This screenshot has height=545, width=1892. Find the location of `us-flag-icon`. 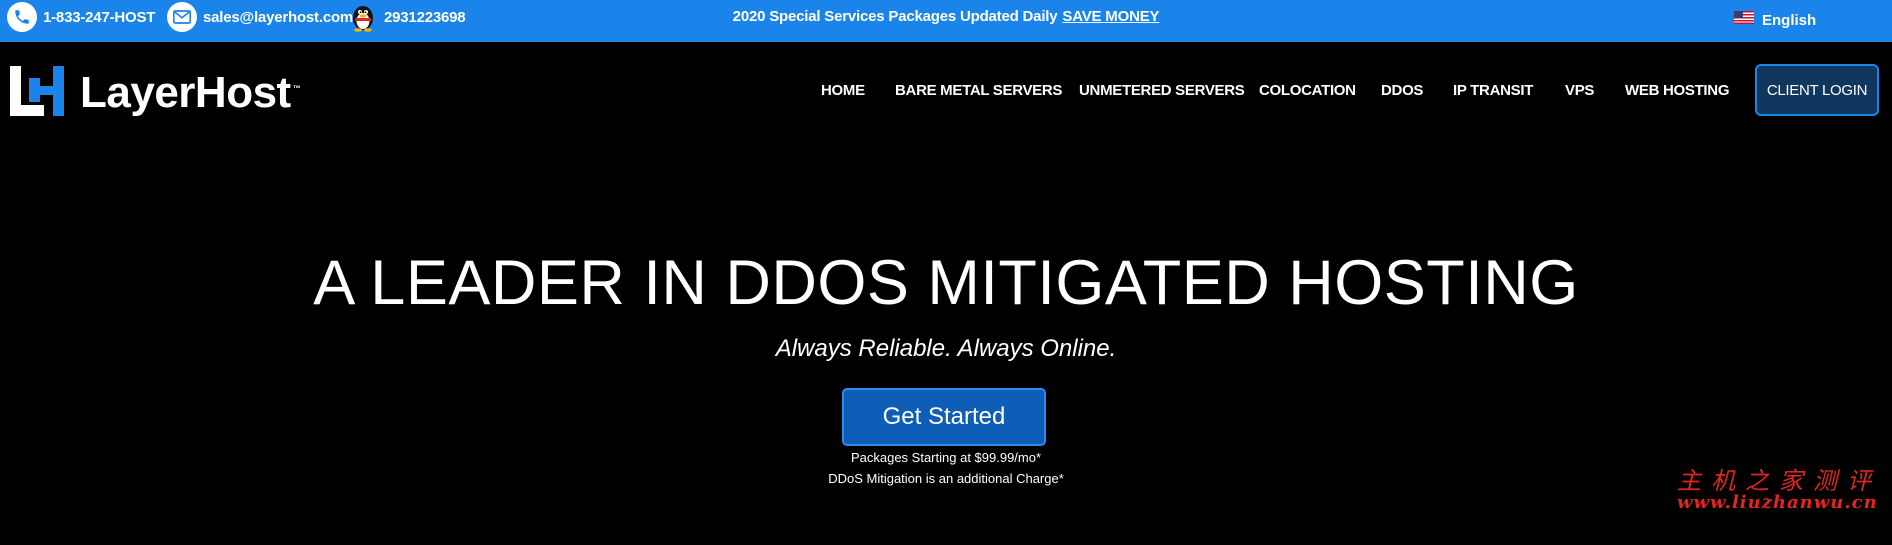

us-flag-icon is located at coordinates (1744, 20).